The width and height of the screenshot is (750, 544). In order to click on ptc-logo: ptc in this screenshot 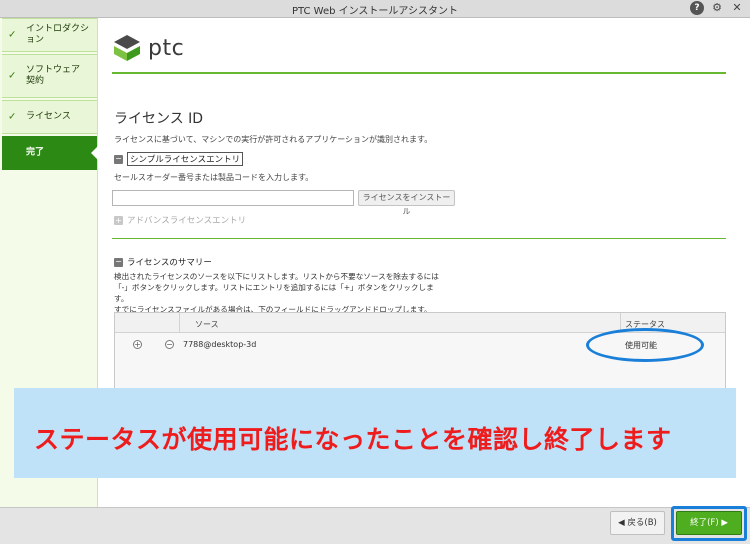, I will do `click(148, 48)`.